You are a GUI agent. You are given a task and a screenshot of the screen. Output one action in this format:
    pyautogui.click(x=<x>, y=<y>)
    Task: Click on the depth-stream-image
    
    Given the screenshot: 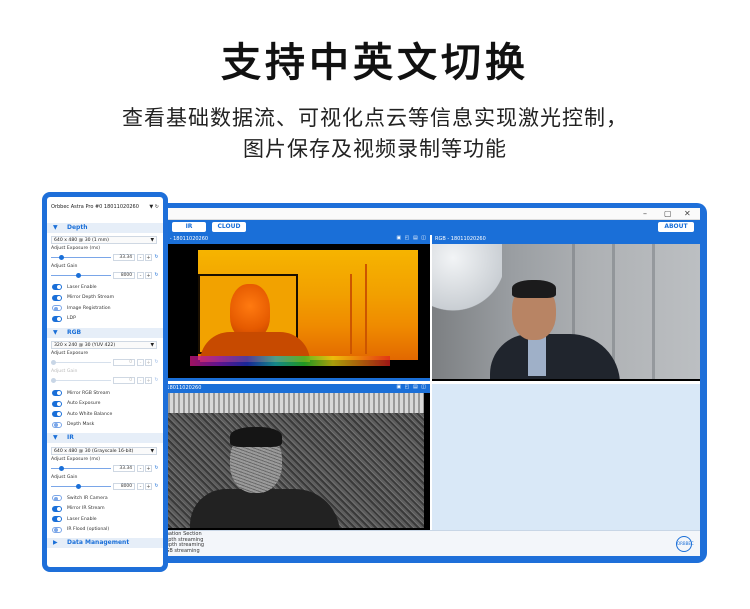 What is the action you would take?
    pyautogui.click(x=292, y=311)
    